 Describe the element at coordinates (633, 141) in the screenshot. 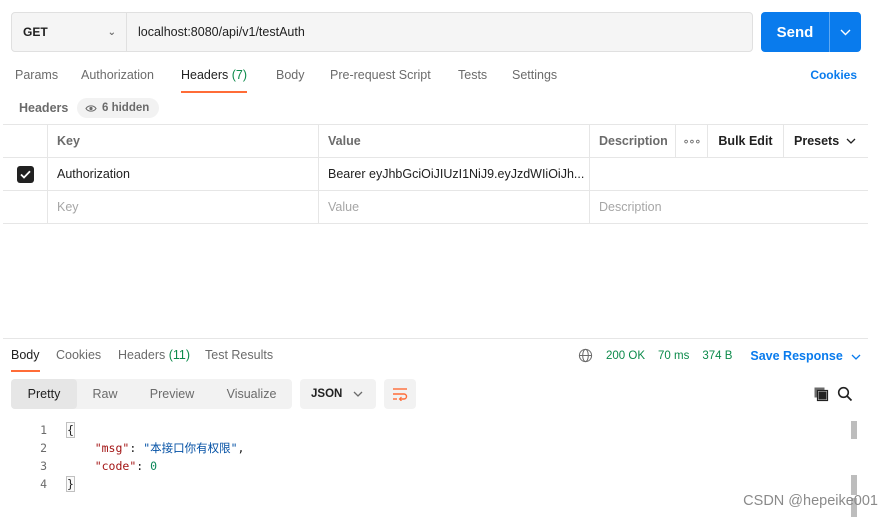

I see `column-description: Description` at that location.